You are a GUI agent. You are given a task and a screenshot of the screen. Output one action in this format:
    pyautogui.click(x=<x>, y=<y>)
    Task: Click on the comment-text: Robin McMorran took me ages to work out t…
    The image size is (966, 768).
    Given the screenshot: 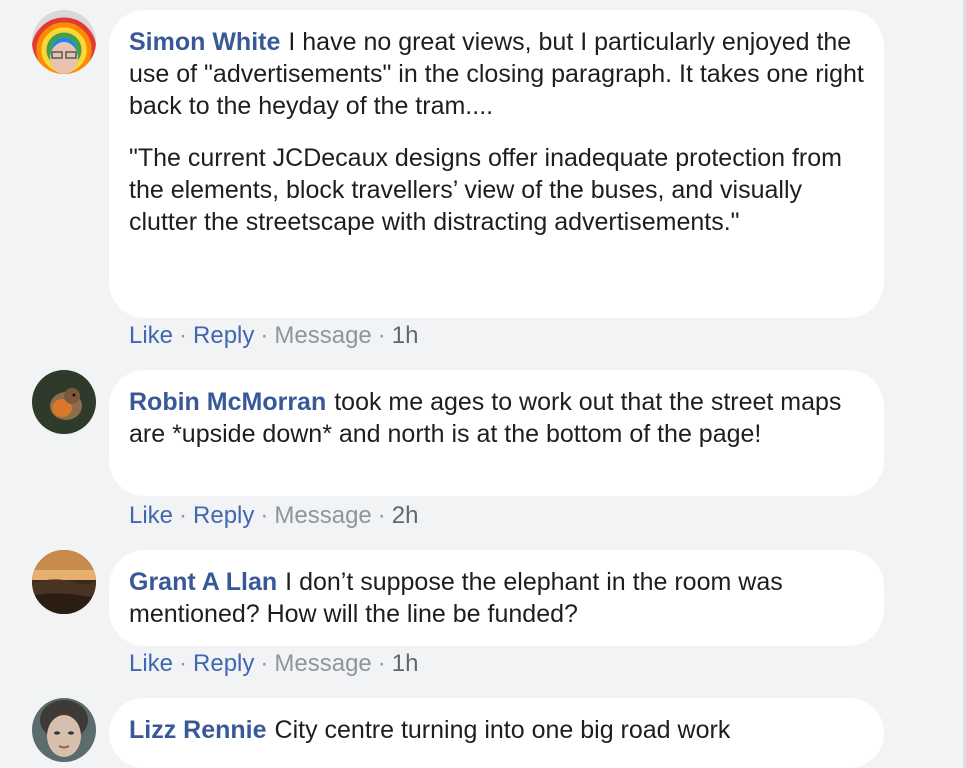 What is the action you would take?
    pyautogui.click(x=496, y=418)
    